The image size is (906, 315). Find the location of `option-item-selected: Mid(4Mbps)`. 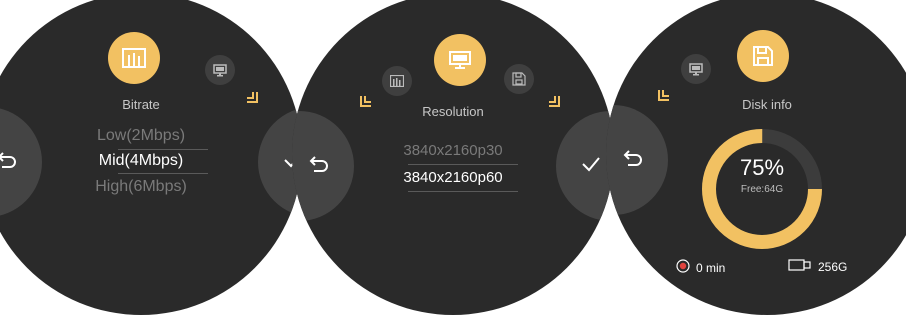

option-item-selected: Mid(4Mbps) is located at coordinates (151, 161).